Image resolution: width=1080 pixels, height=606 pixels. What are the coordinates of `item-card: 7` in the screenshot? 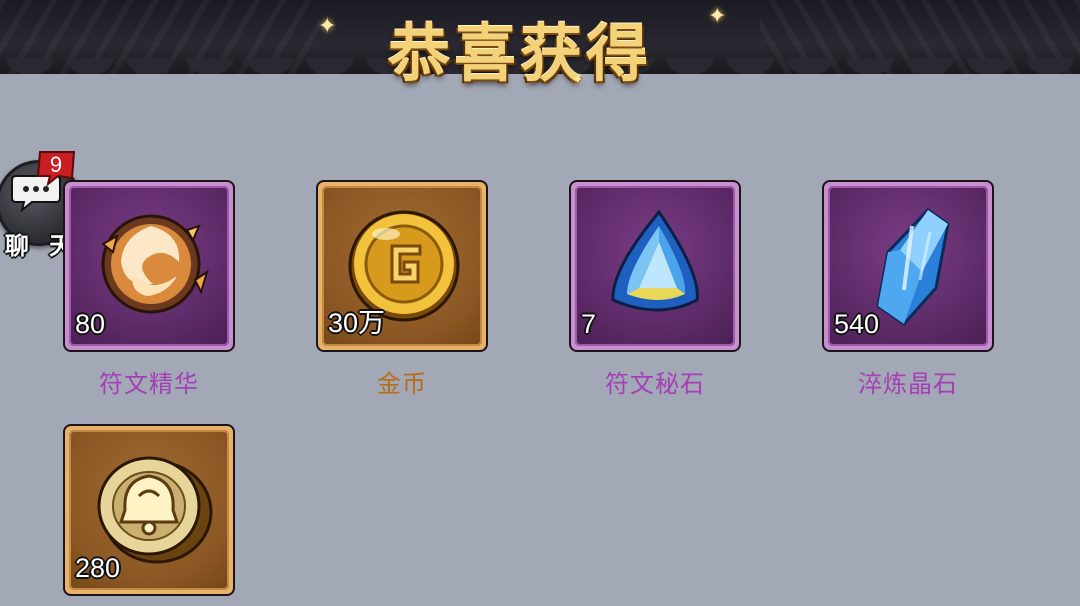 It's located at (655, 266).